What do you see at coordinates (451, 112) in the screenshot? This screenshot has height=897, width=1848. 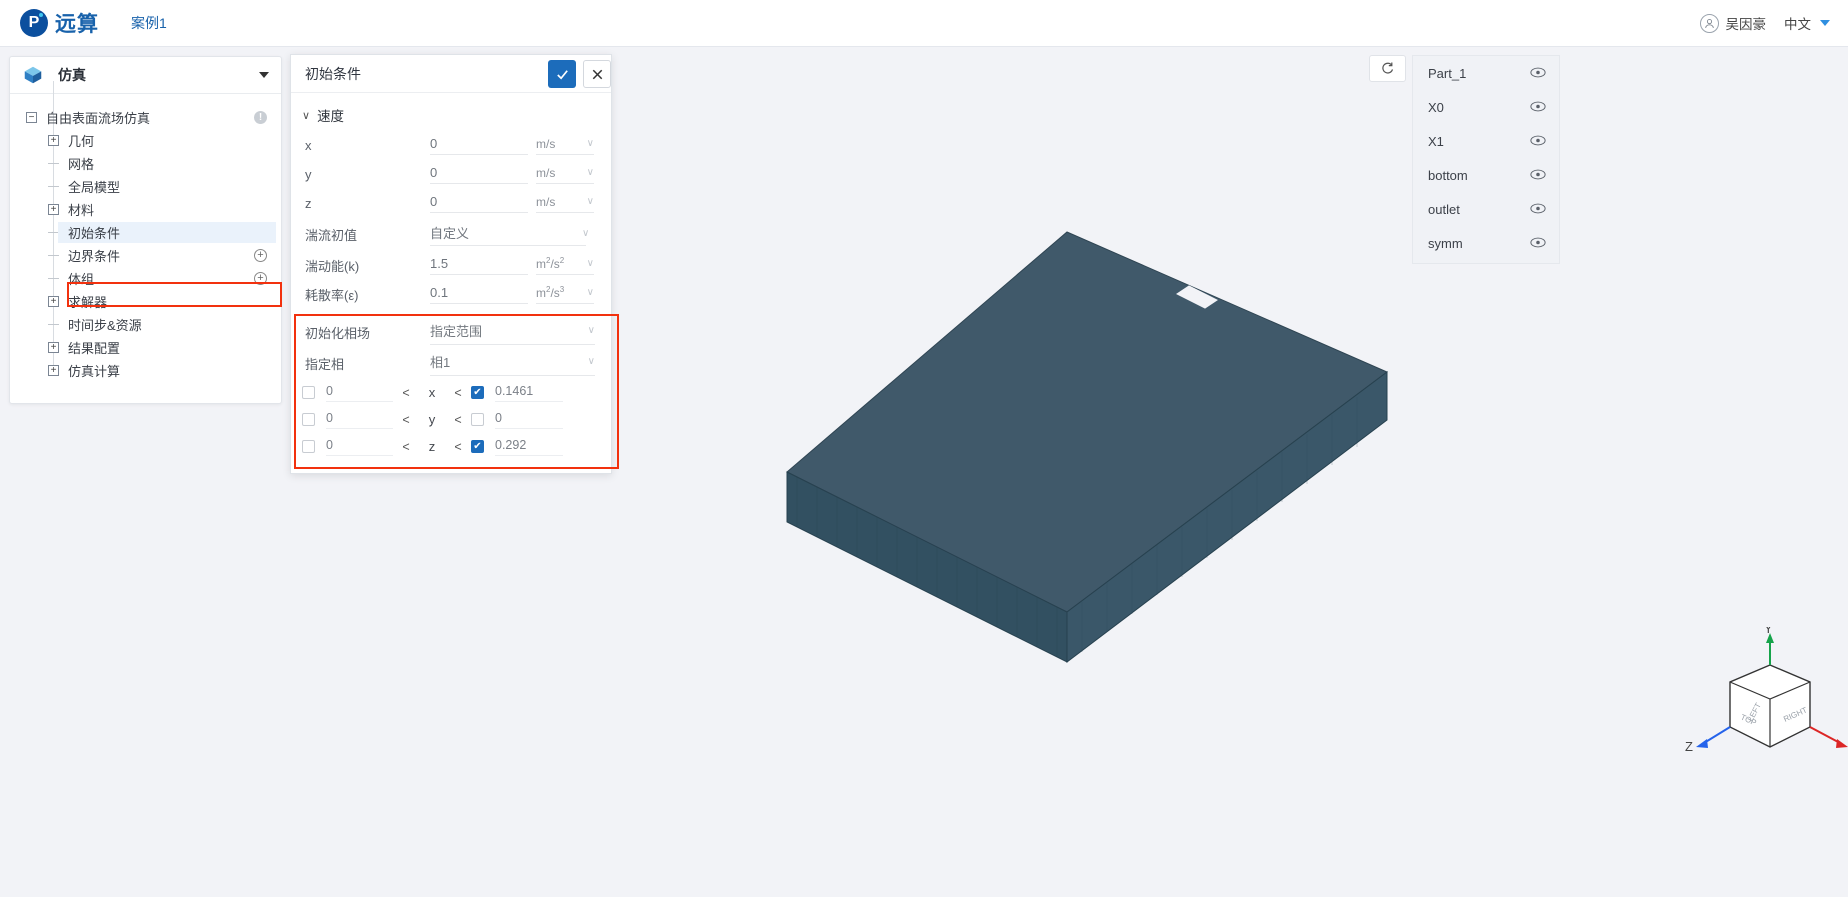 I see `velocity-section-header: ∨ 速度` at bounding box center [451, 112].